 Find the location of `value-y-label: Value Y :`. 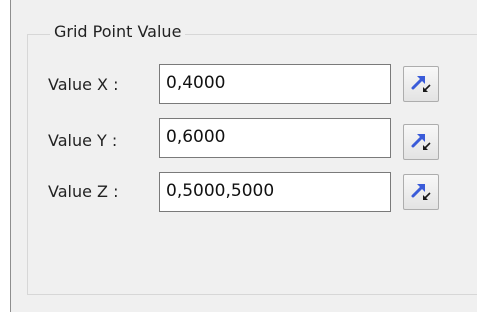

value-y-label: Value Y : is located at coordinates (83, 140).